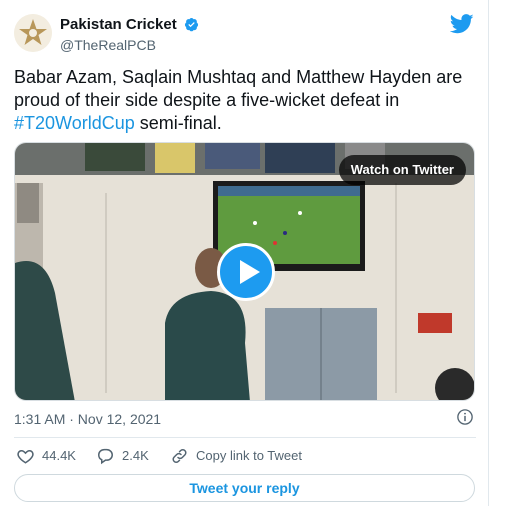  What do you see at coordinates (179, 456) in the screenshot?
I see `link-icon` at bounding box center [179, 456].